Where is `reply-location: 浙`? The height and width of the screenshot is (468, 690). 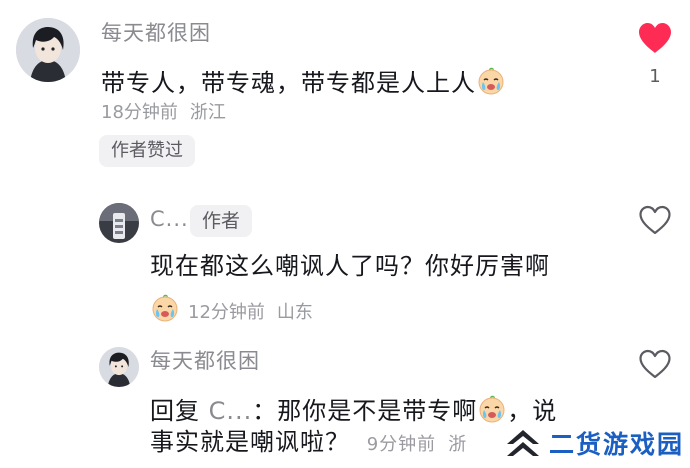 reply-location: 浙 is located at coordinates (458, 444).